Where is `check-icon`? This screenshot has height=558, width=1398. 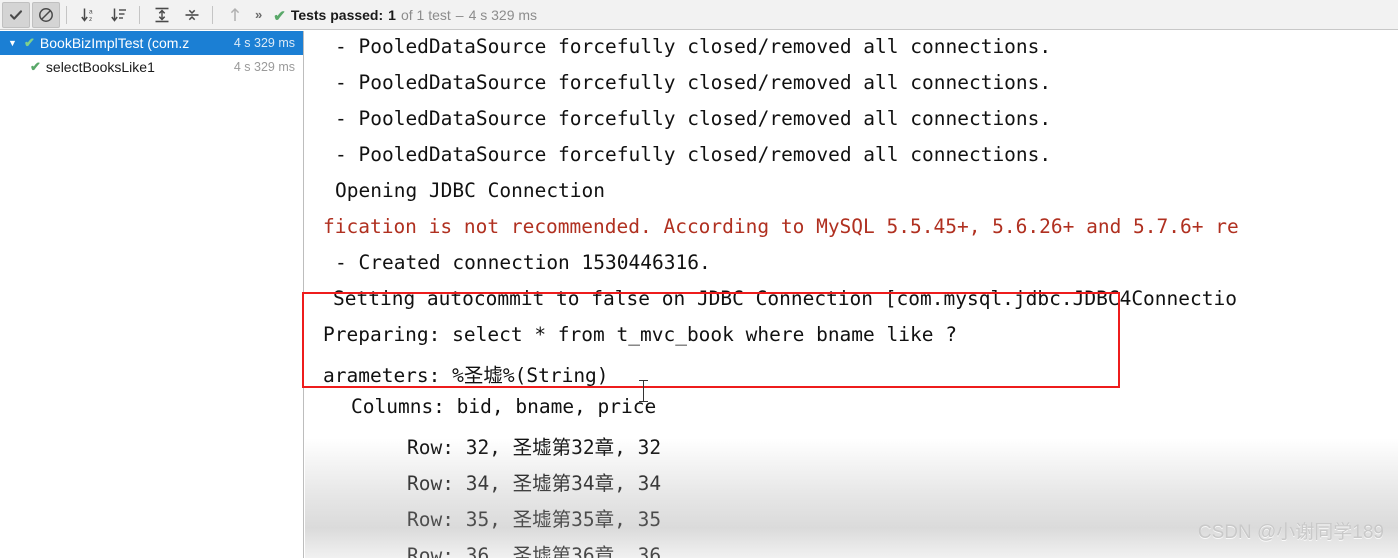
check-icon is located at coordinates (16, 15).